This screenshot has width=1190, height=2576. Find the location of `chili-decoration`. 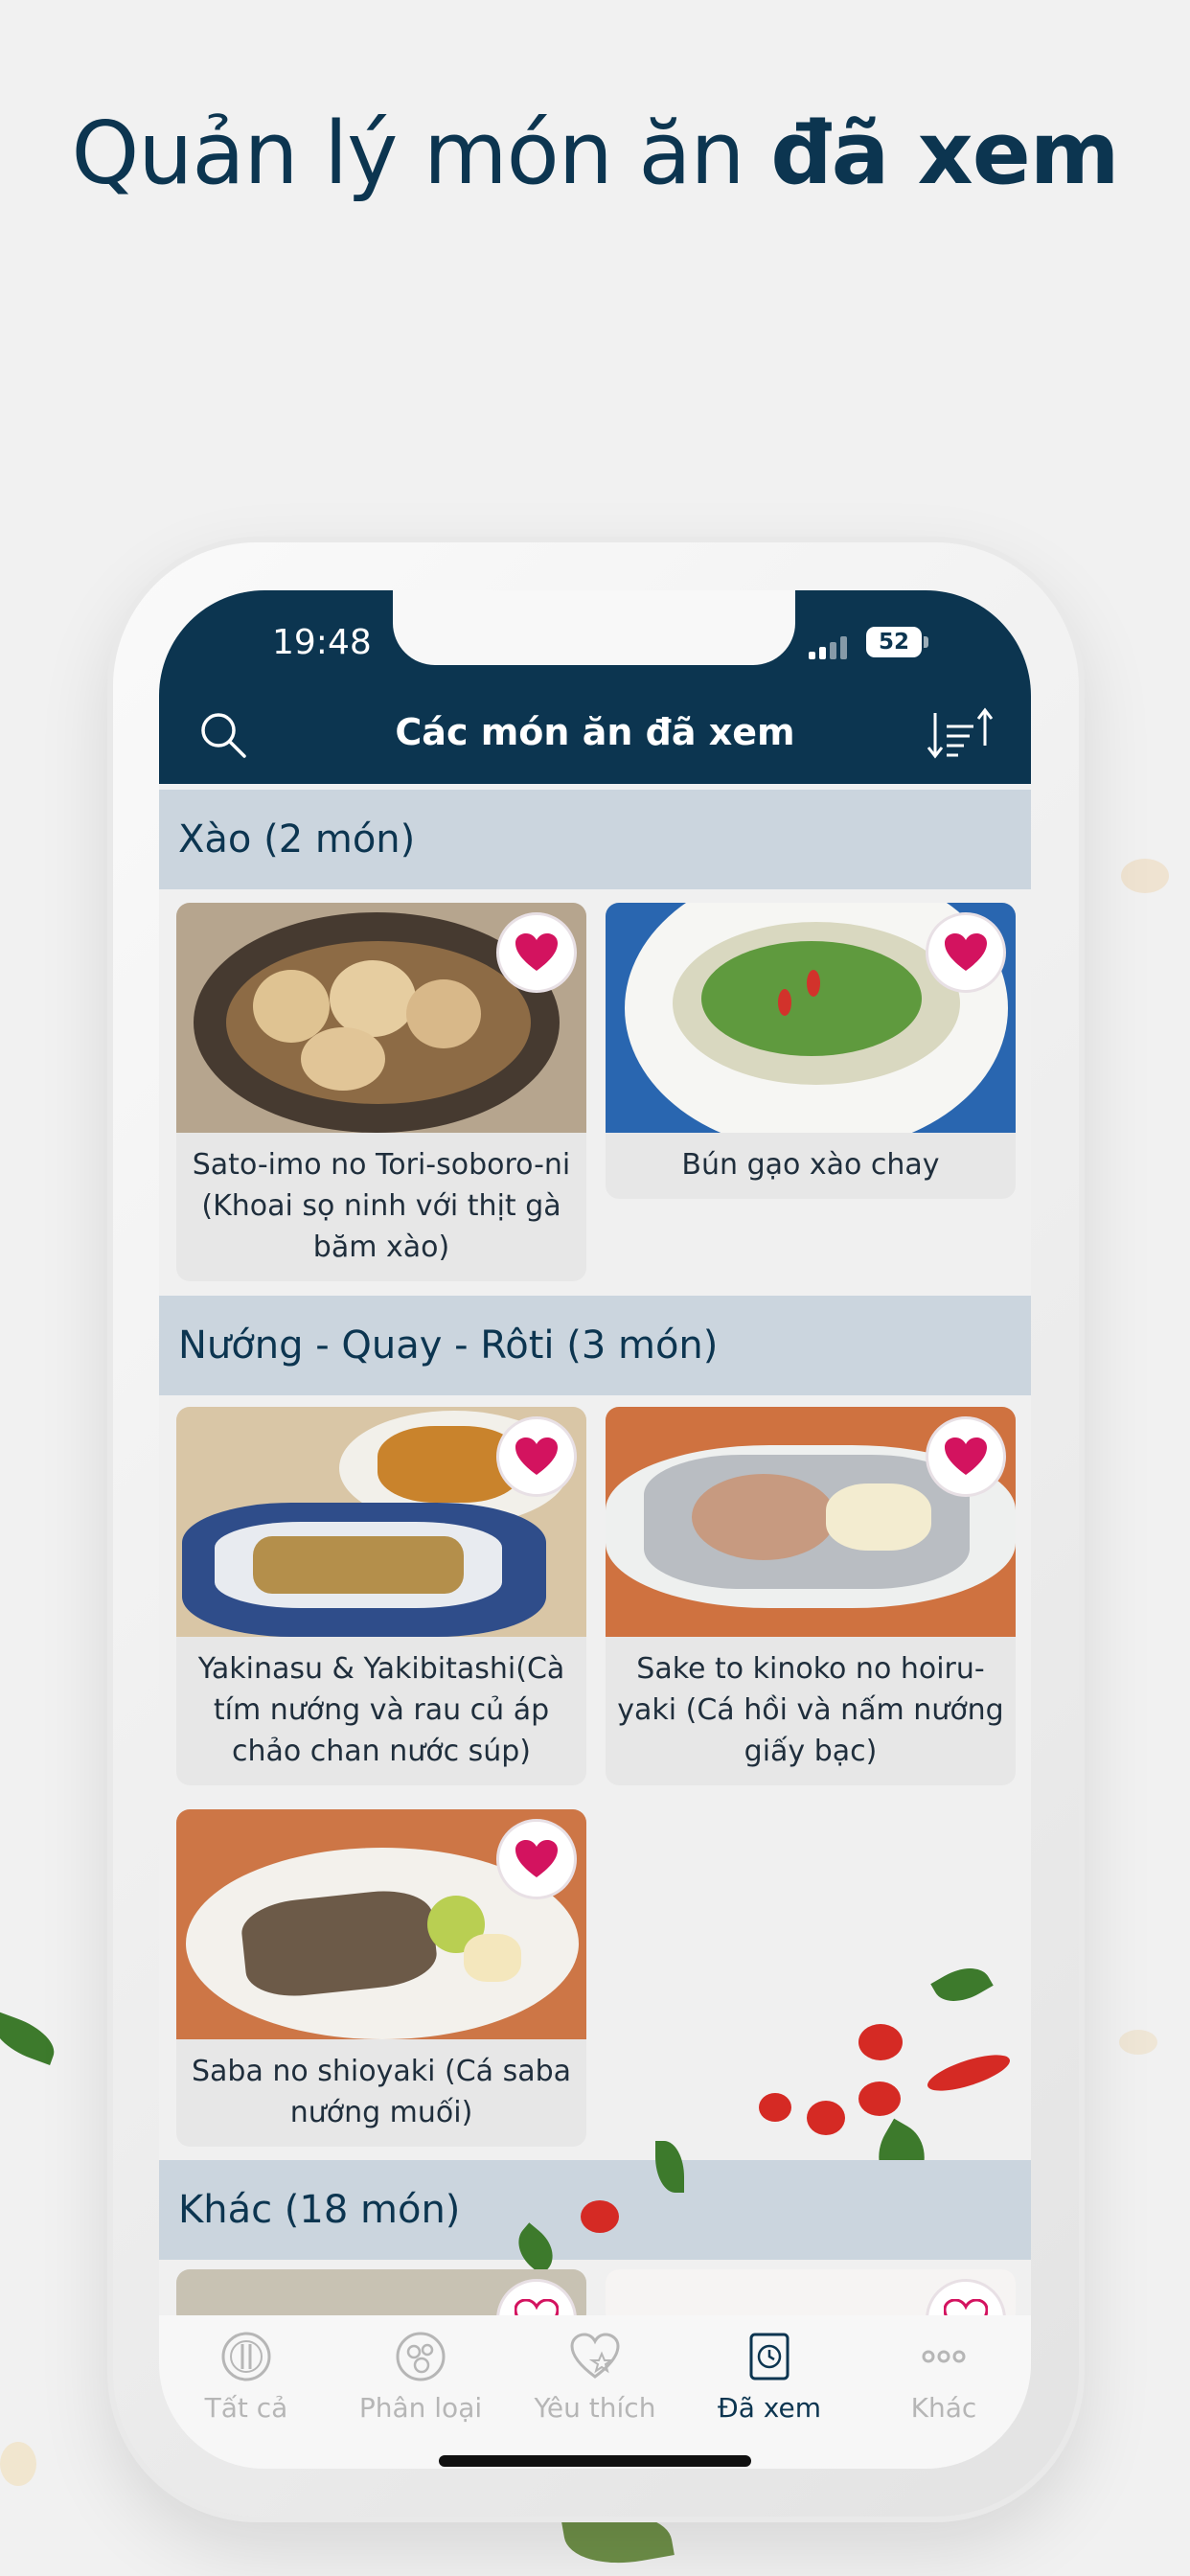

chili-decoration is located at coordinates (969, 2073).